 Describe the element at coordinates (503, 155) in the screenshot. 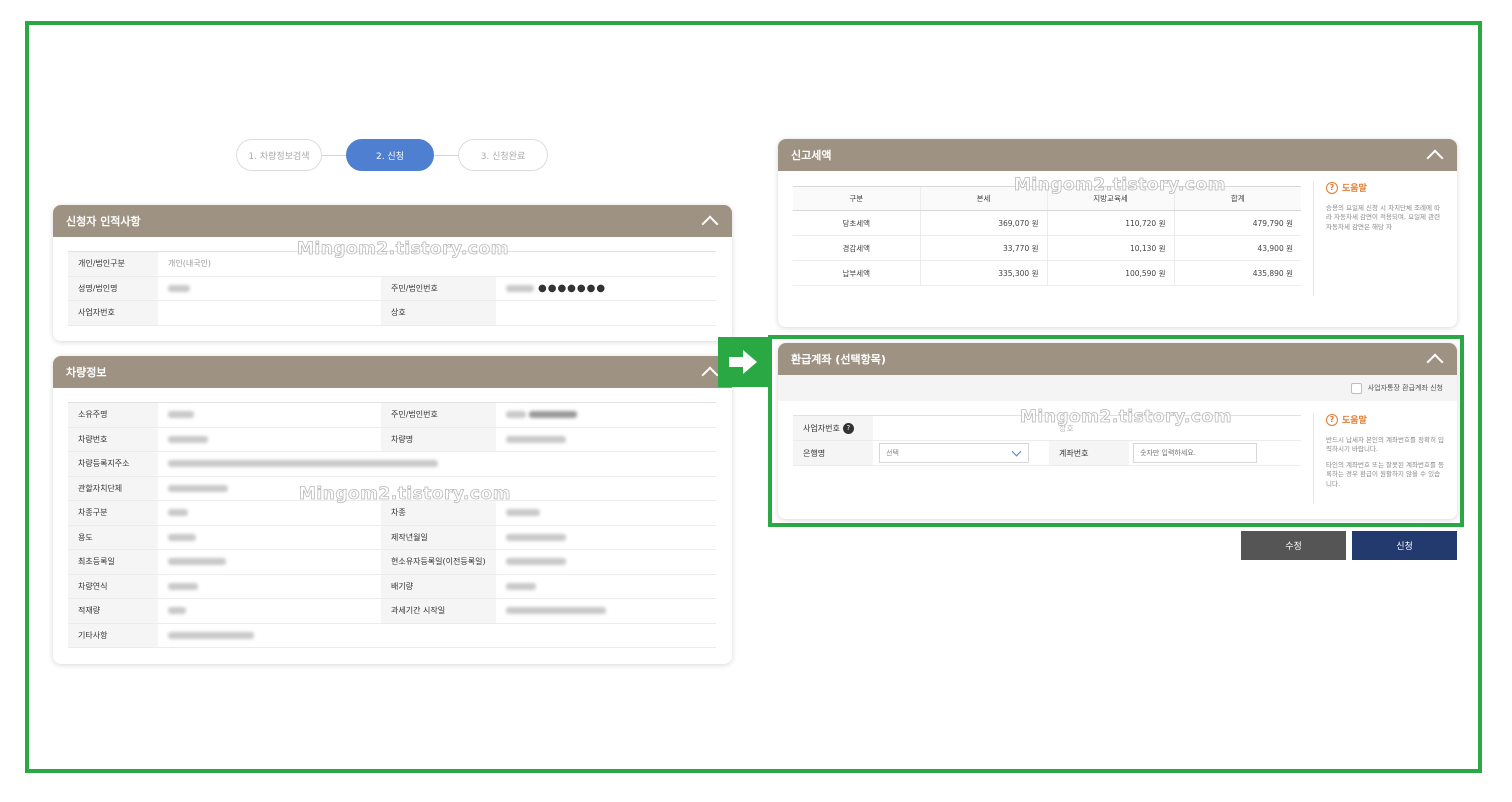

I see `step-3: 3. 신청완료` at that location.